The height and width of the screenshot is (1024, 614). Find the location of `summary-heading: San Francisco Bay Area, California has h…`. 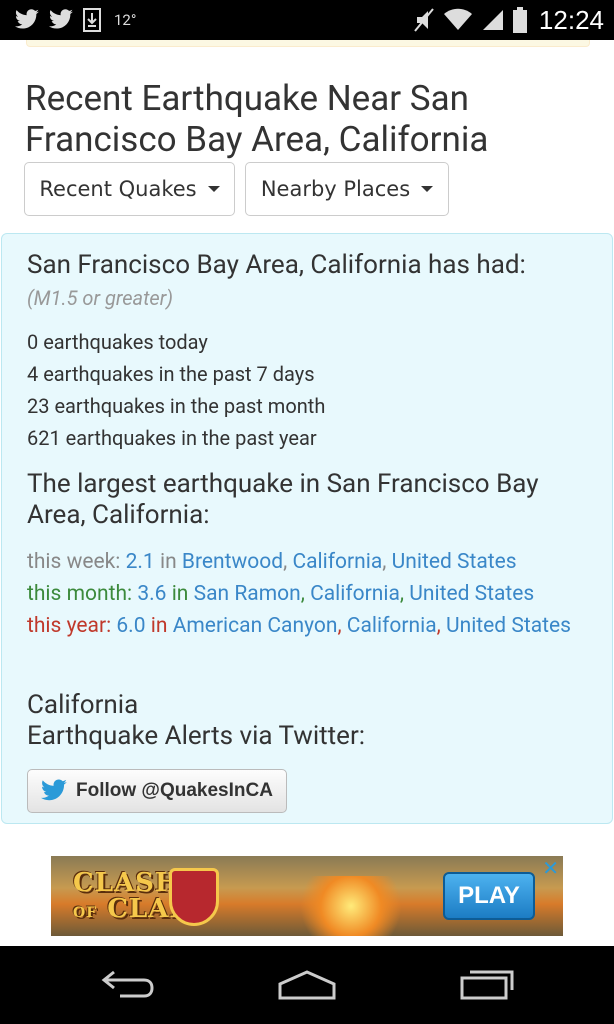

summary-heading: San Francisco Bay Area, California has h… is located at coordinates (276, 265).